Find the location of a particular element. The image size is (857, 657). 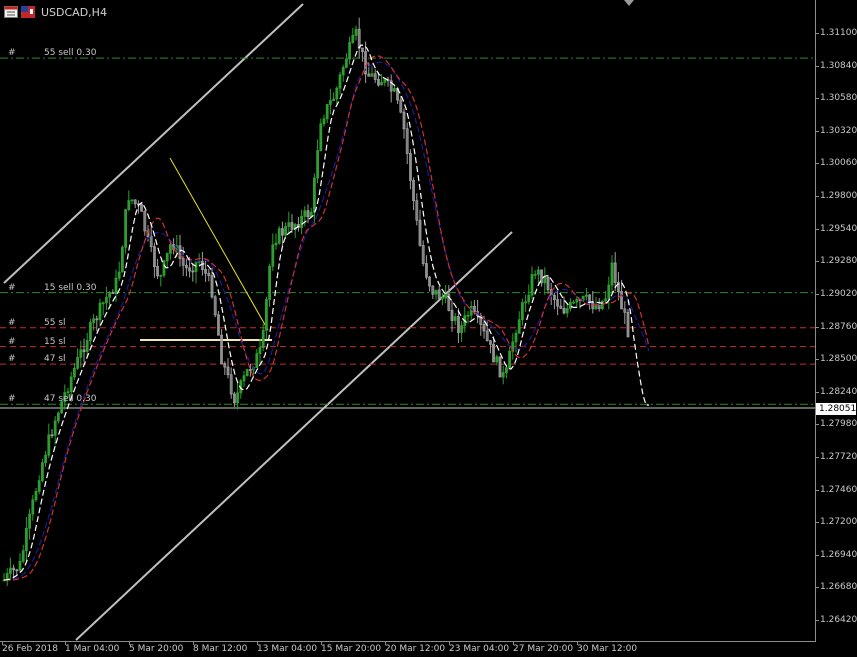

trade-level-label: 47 sell 0.30 is located at coordinates (70, 399).